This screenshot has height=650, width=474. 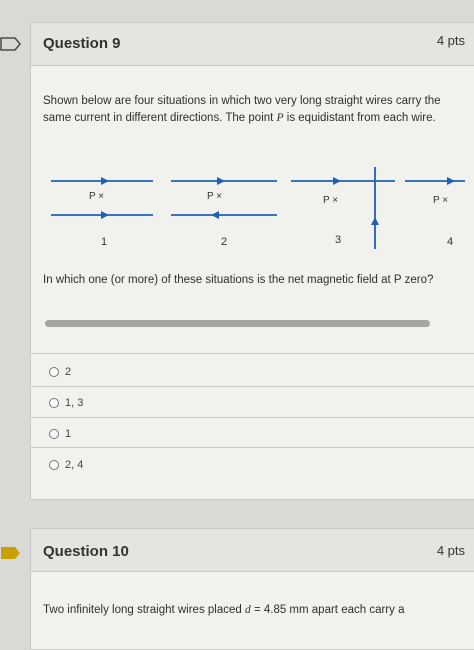 What do you see at coordinates (60, 372) in the screenshot?
I see `answer-option: 2` at bounding box center [60, 372].